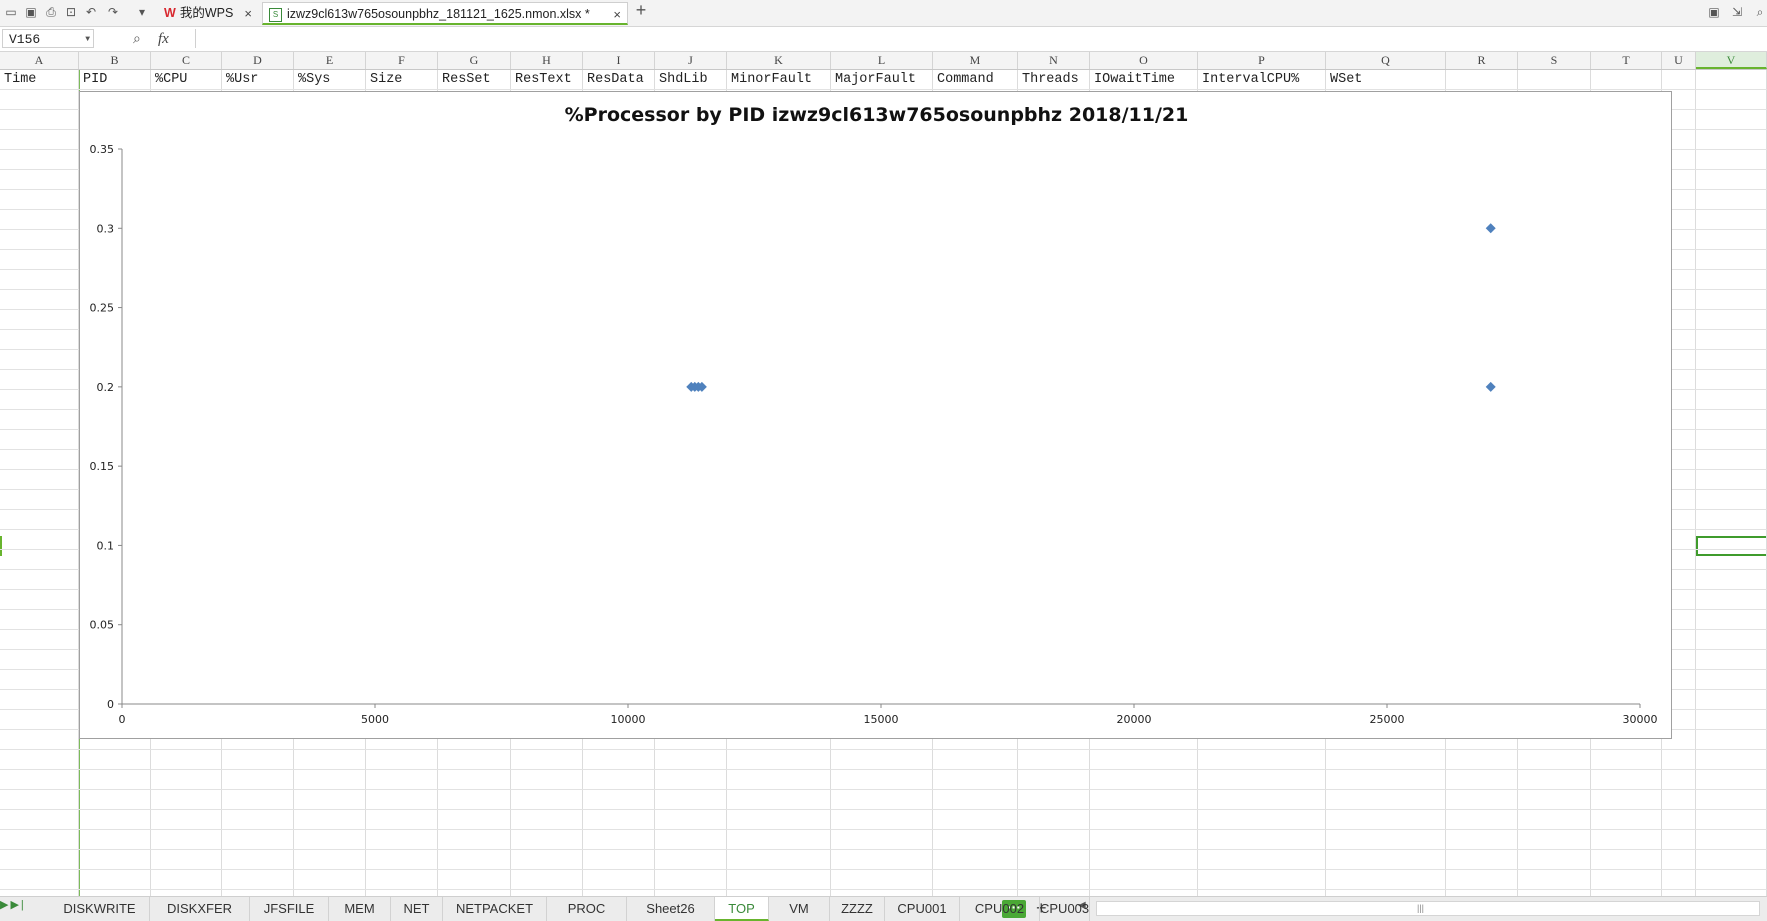  I want to click on column-header-v: V, so click(1731, 60).